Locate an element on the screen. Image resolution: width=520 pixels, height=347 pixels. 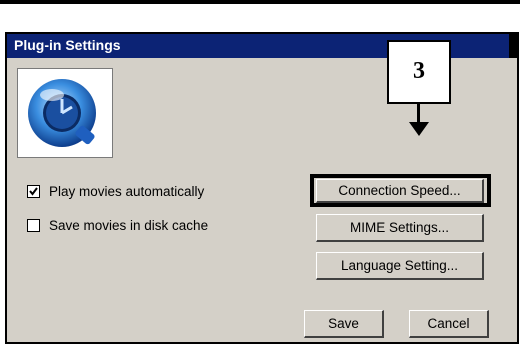
save-movies-checkbox is located at coordinates (33, 225).